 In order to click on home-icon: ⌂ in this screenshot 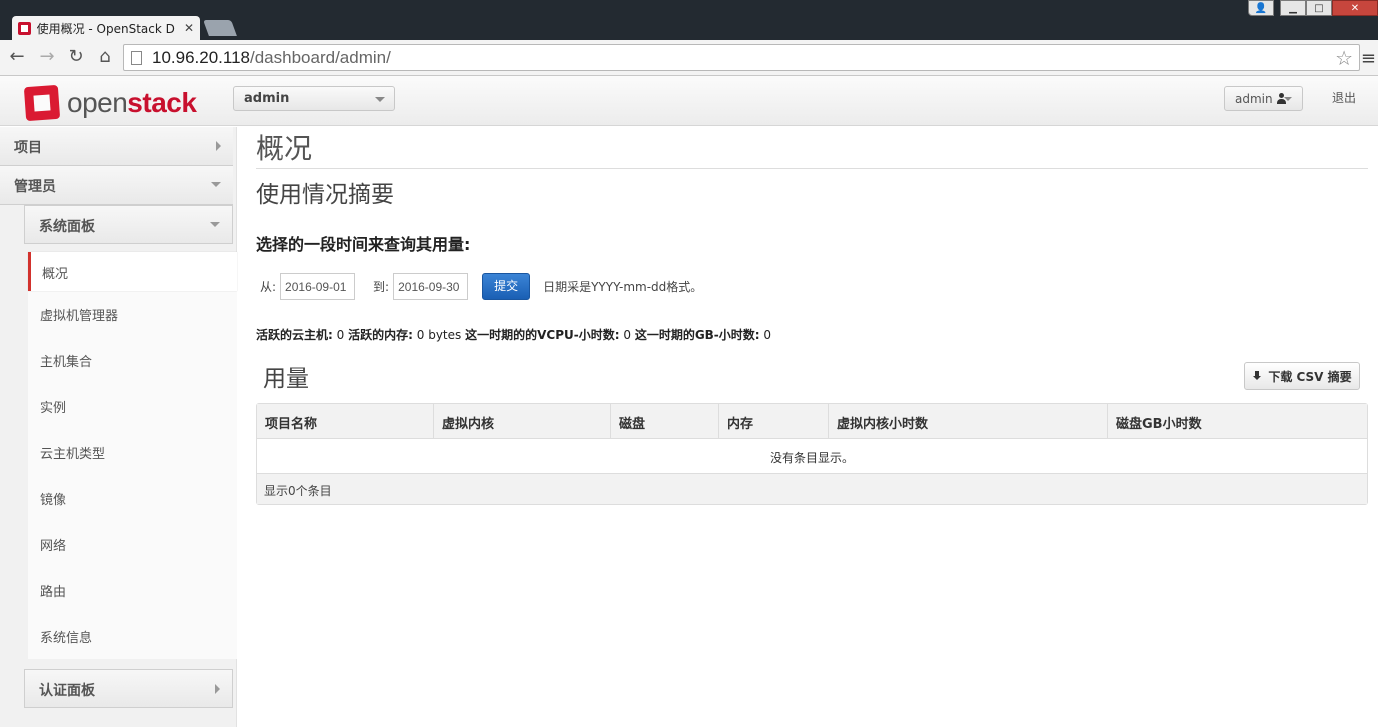, I will do `click(105, 57)`.